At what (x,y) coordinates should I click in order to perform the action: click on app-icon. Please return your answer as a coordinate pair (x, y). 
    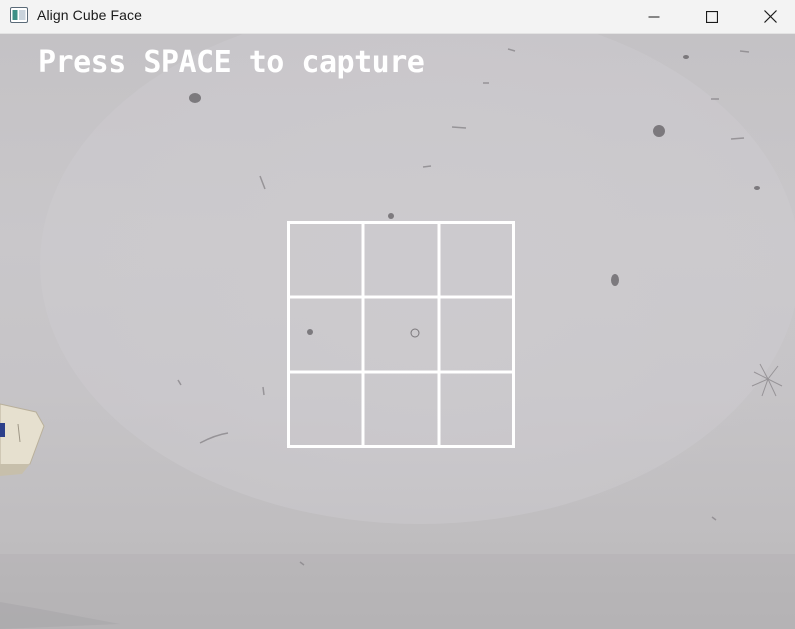
    Looking at the image, I should click on (19, 15).